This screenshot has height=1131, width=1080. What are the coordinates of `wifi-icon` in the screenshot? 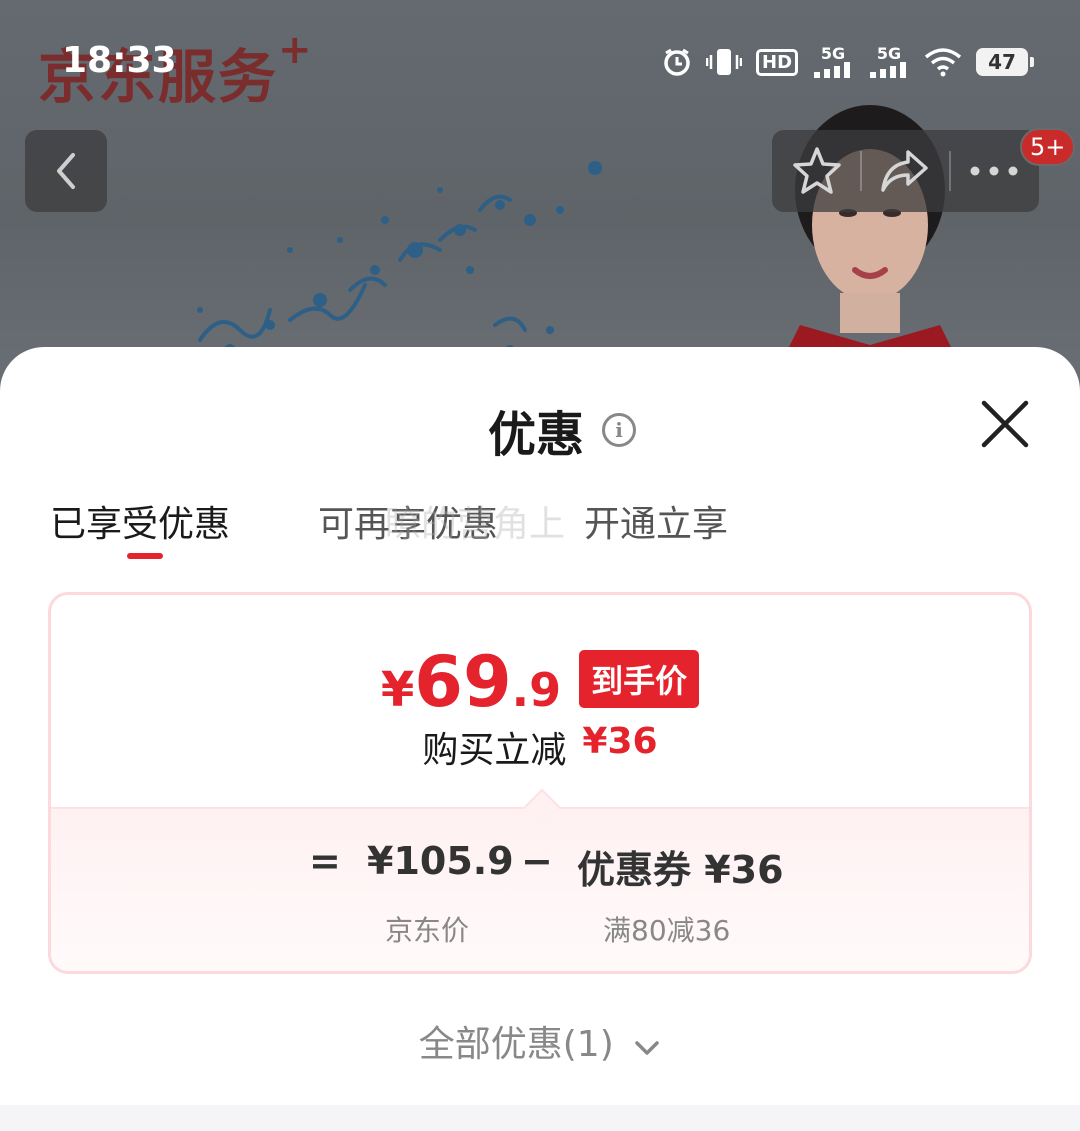 It's located at (943, 62).